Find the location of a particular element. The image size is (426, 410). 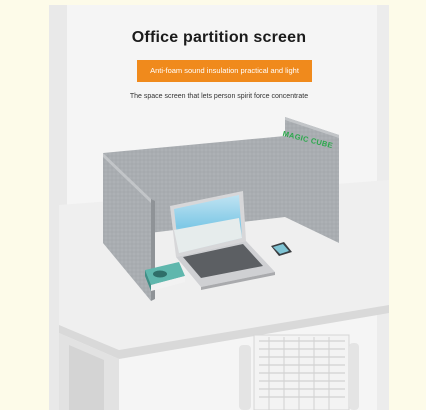

page-title: Office partition screen is located at coordinates (219, 37).